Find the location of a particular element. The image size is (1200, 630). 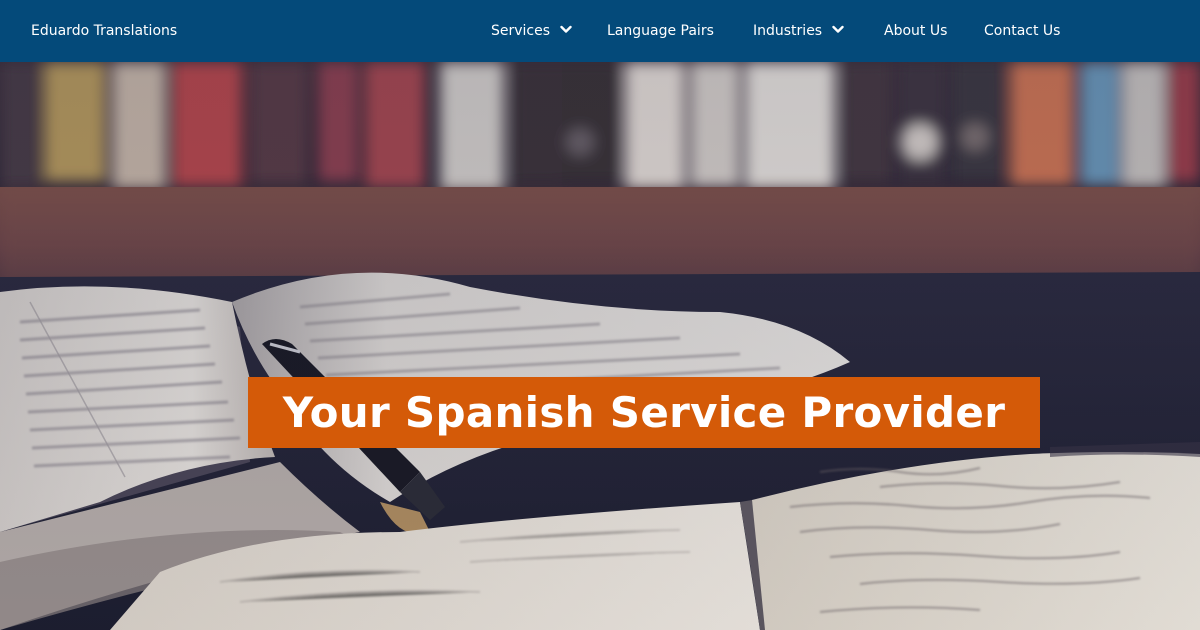

nav-industries: Industries is located at coordinates (798, 31).